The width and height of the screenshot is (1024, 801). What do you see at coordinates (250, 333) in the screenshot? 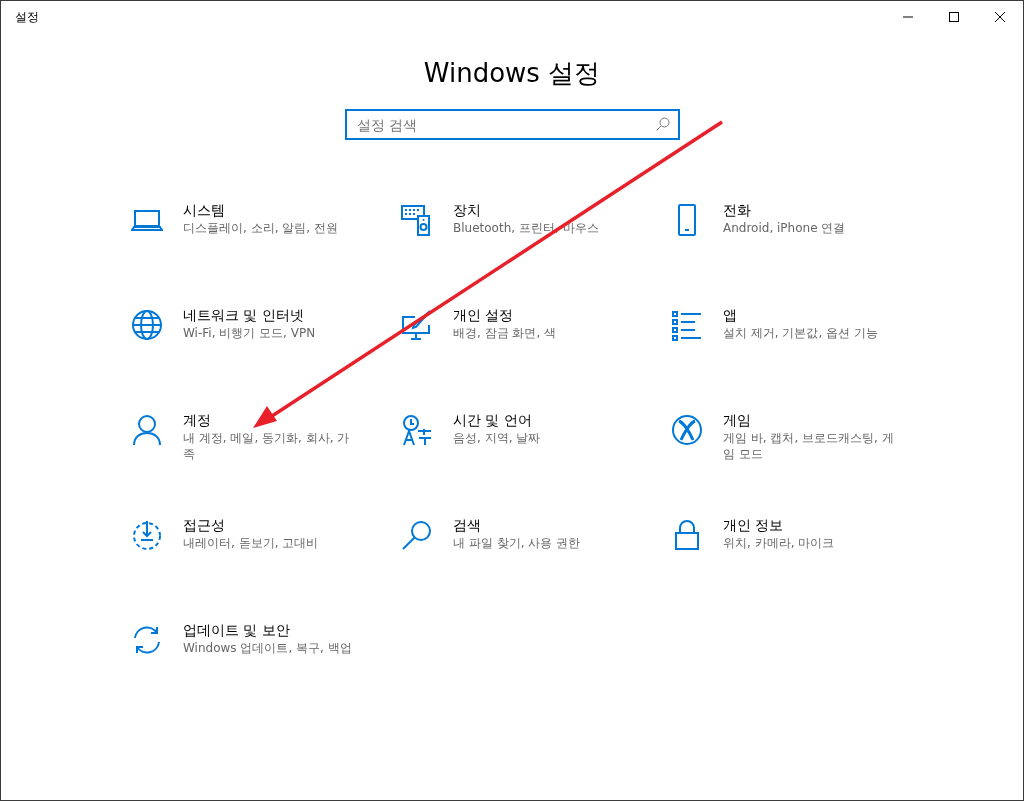
I see `category-description: Wi-Fi, 비행기 모드, VPN` at bounding box center [250, 333].